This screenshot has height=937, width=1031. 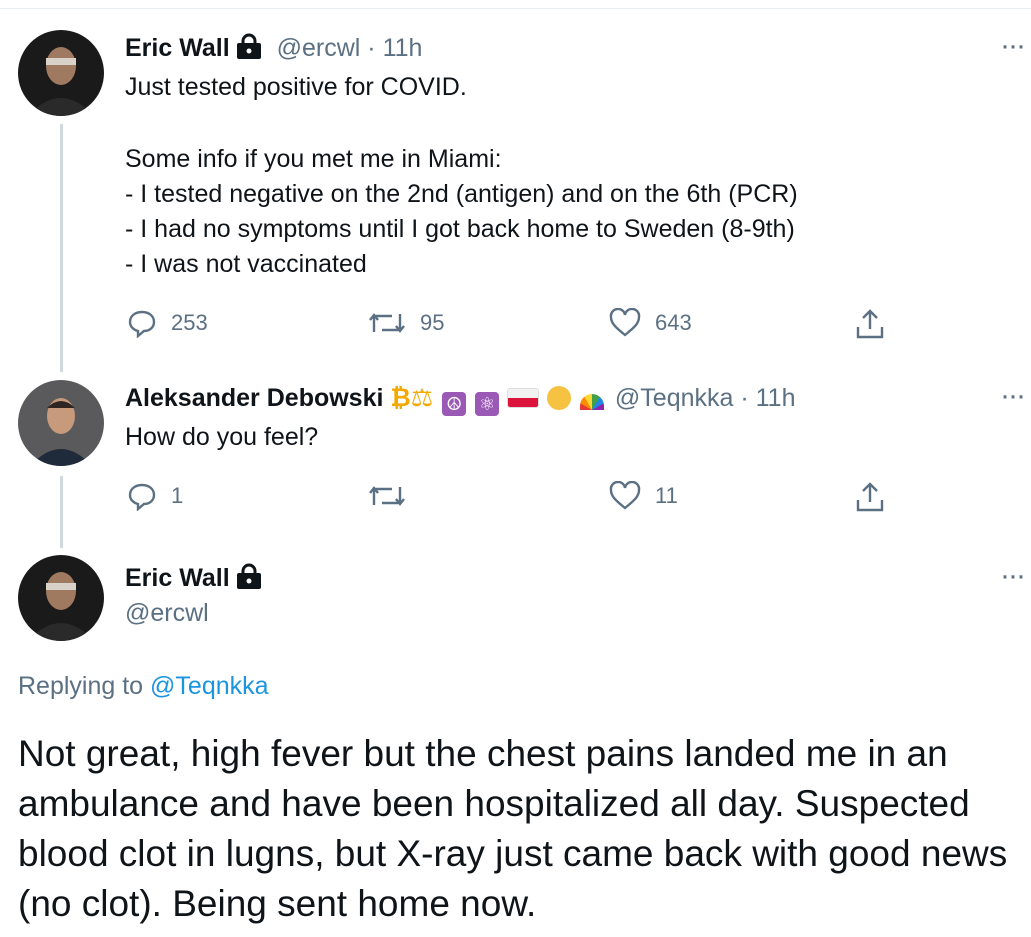 I want to click on reply-button: 1, so click(x=155, y=496).